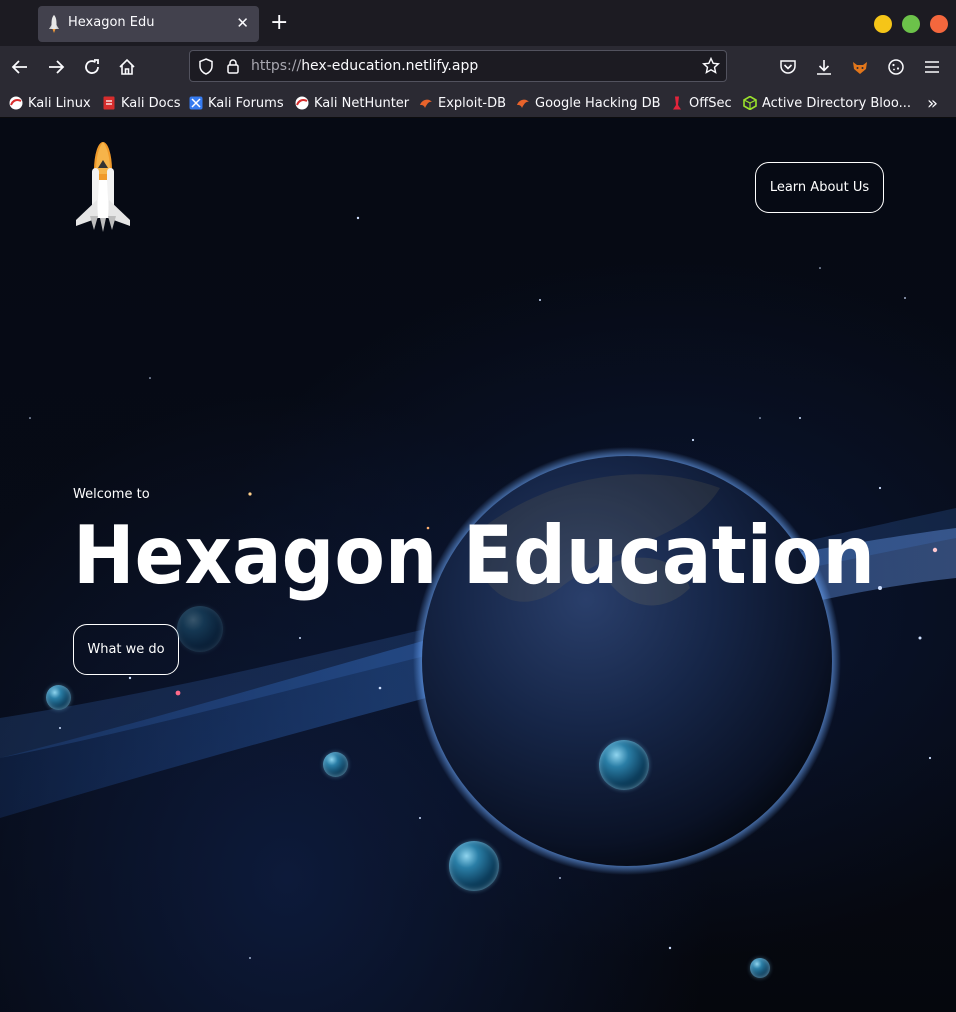 The image size is (956, 1012). I want to click on kali-forums-icon, so click(196, 103).